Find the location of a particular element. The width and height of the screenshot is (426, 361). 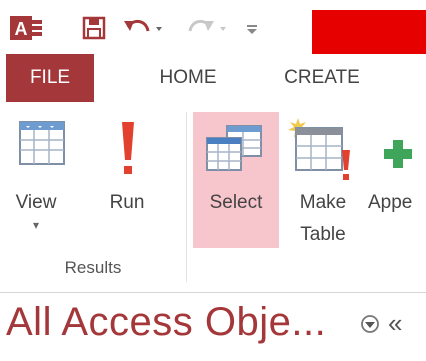

tab-create: CREATE is located at coordinates (322, 78).